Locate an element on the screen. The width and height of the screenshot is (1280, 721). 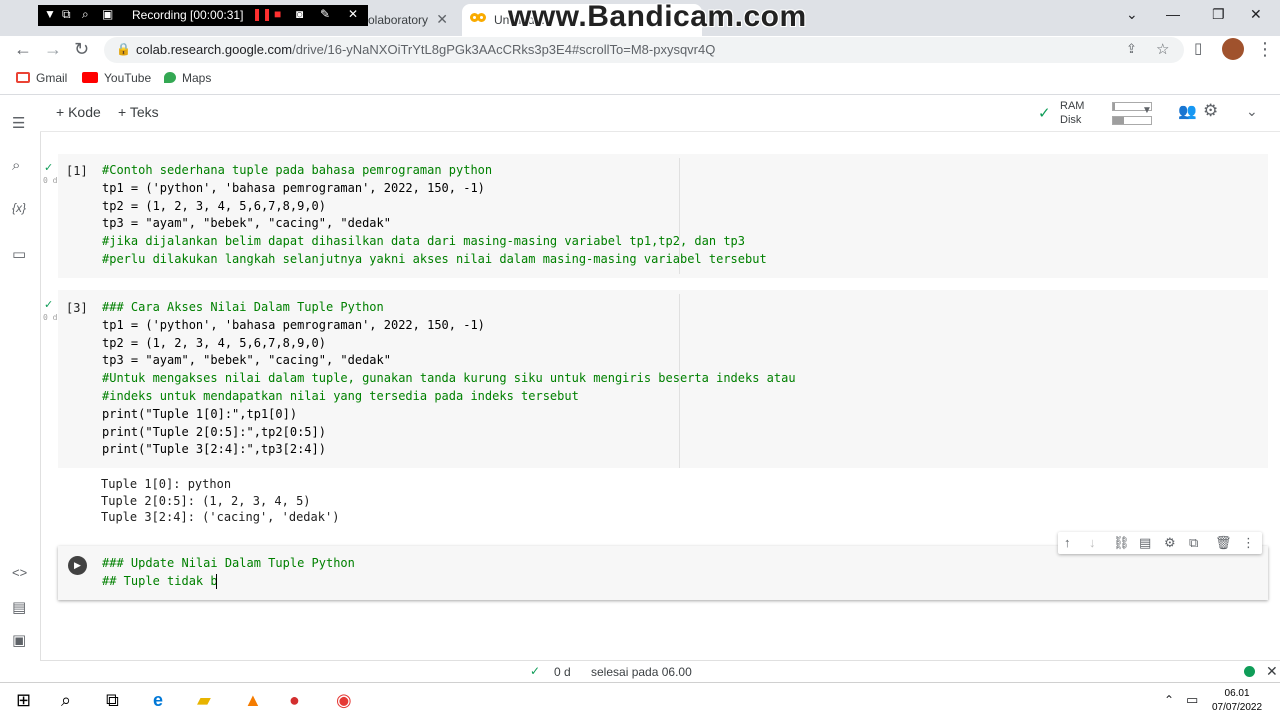
code-line: print("Tuple 1[0]:",tp1[0]) is located at coordinates (200, 413).